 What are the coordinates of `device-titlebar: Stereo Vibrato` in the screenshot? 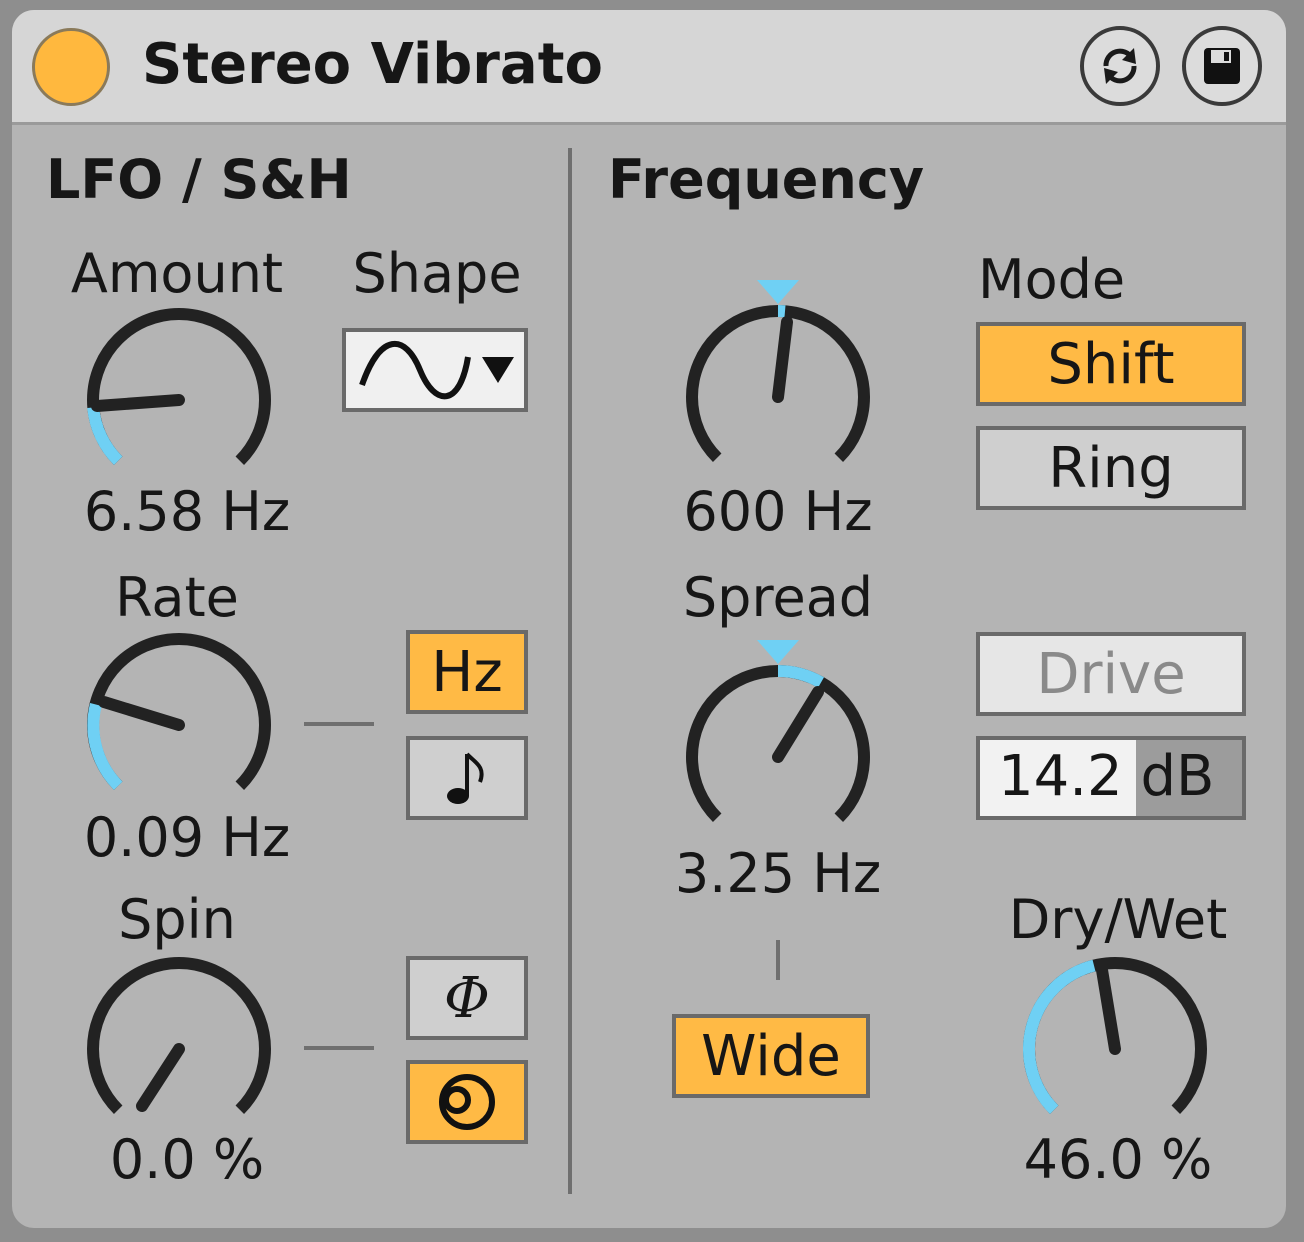 It's located at (649, 67).